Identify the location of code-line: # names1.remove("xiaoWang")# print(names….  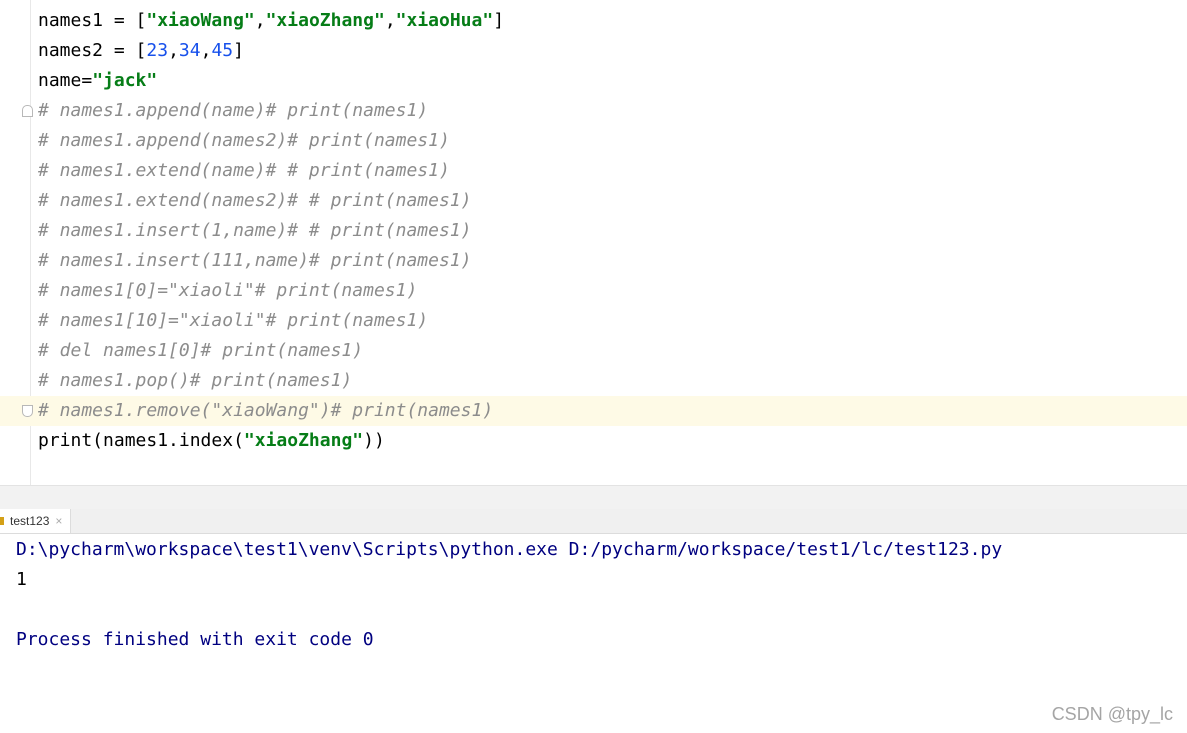
(593, 411).